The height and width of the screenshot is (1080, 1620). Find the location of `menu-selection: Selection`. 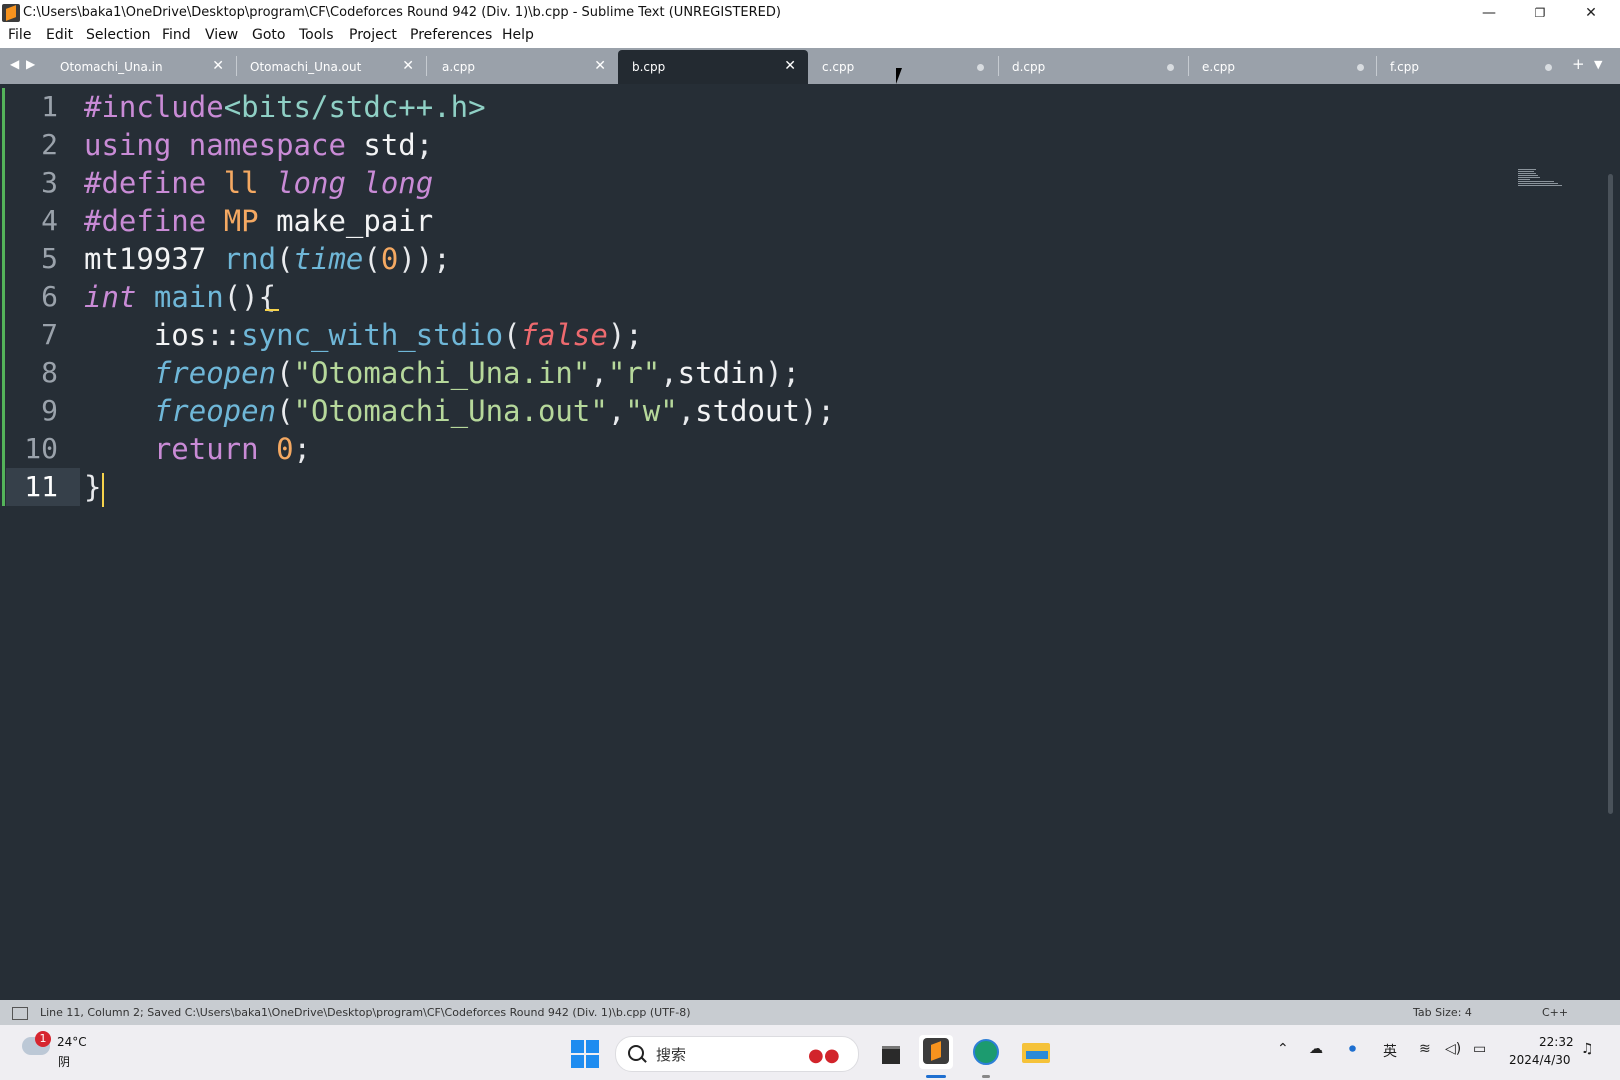

menu-selection: Selection is located at coordinates (118, 35).